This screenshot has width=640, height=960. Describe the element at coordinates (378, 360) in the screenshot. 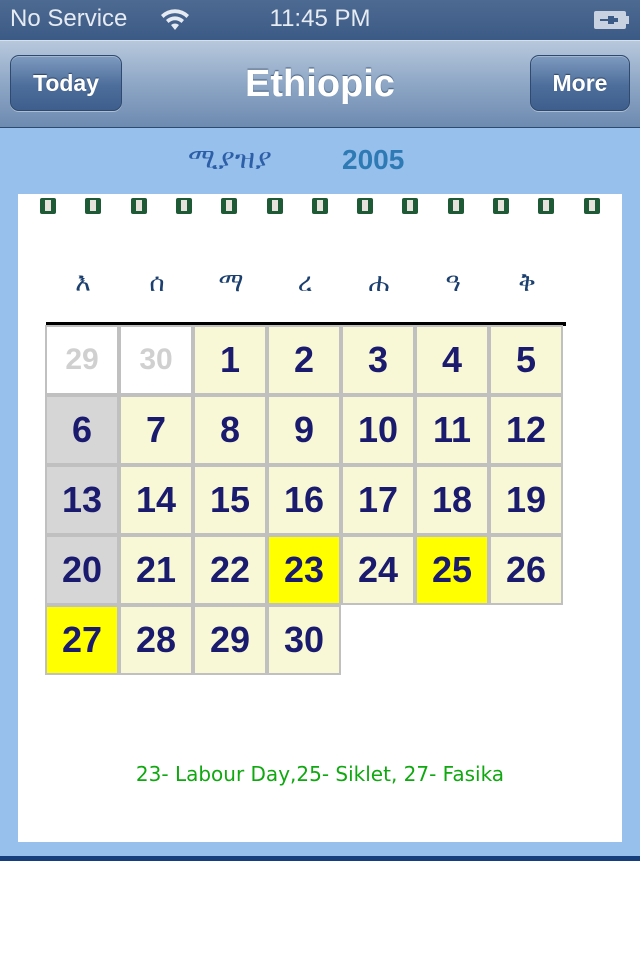

I see `day-cell: 3` at that location.